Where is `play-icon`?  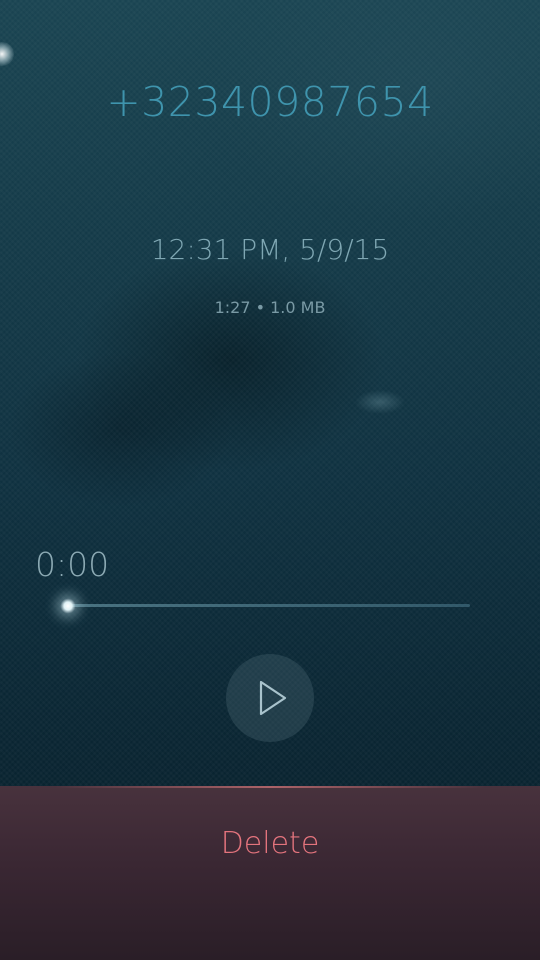 play-icon is located at coordinates (273, 698).